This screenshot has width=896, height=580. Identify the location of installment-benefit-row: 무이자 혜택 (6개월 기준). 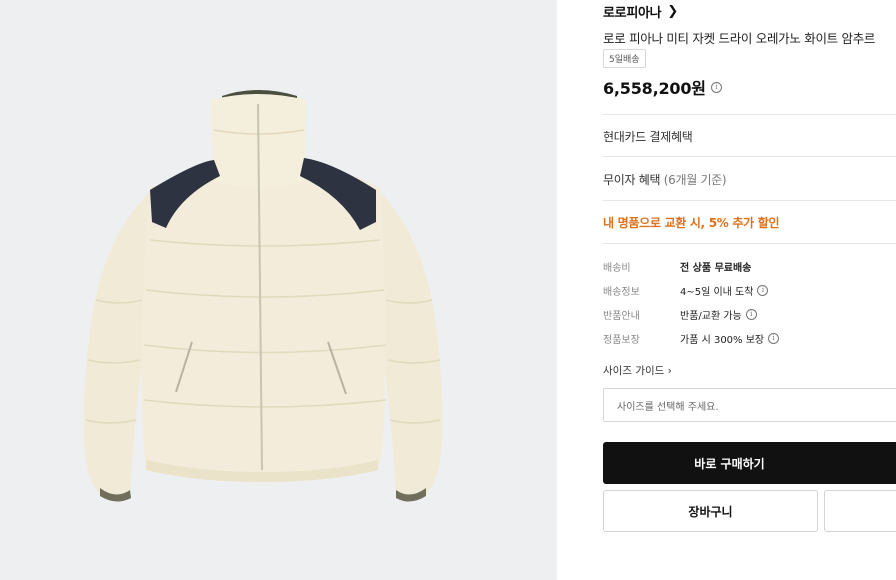
(665, 179).